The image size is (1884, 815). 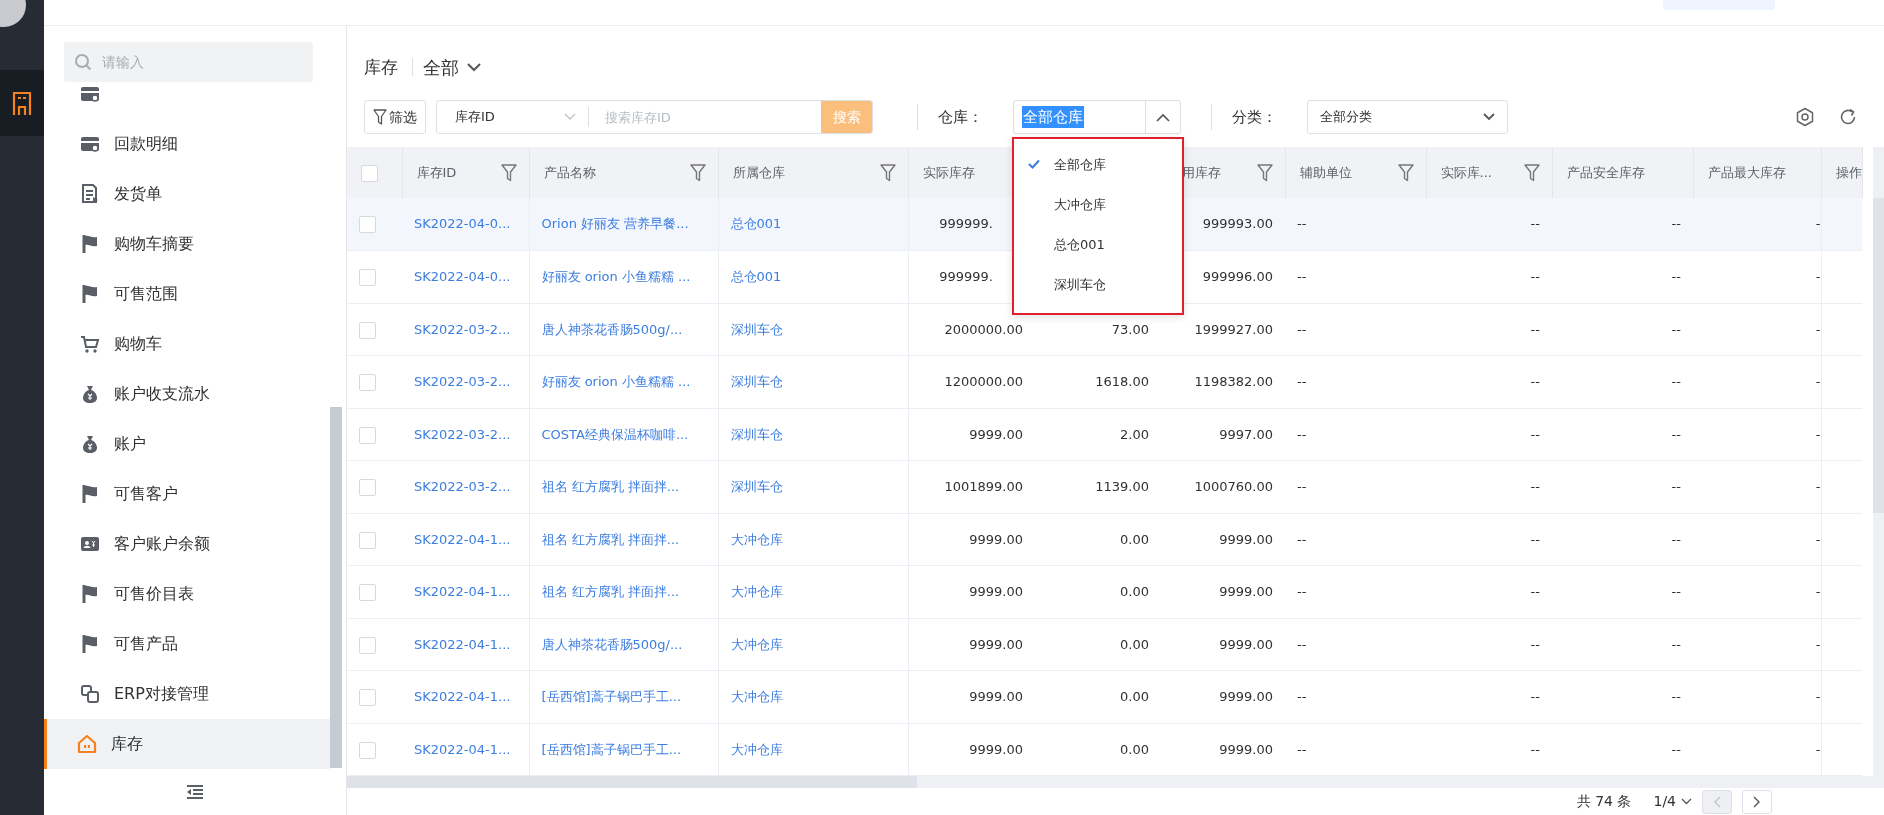 What do you see at coordinates (1104, 329) in the screenshot?
I see `table-row: SK2022-03-2... 唐人神茶花香肠500g/... 深圳车仓 2000000.00 73.00 1999927.00 -- -- -- -` at bounding box center [1104, 329].